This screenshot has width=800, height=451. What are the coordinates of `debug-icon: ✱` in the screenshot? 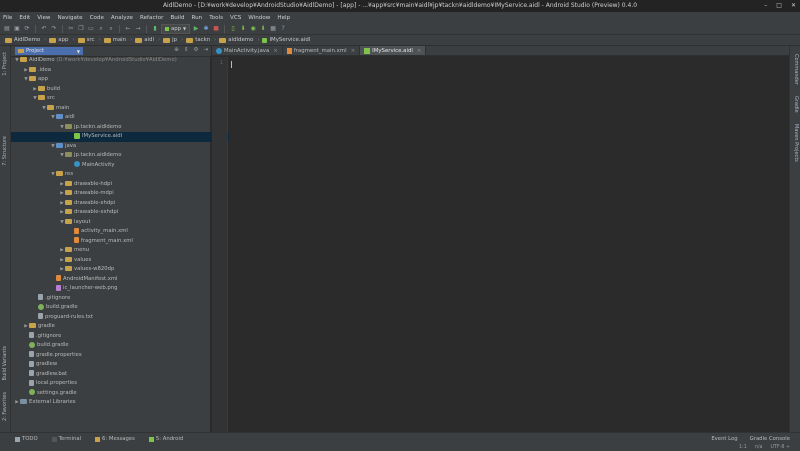 It's located at (206, 29).